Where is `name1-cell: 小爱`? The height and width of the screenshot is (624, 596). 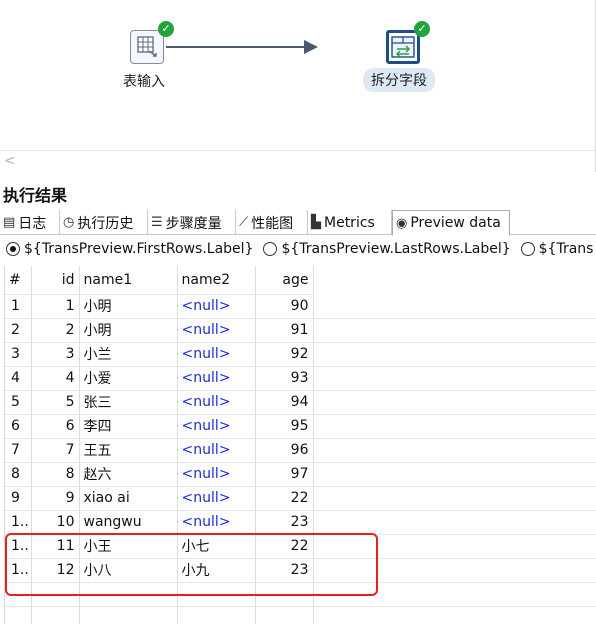
name1-cell: 小爱 is located at coordinates (128, 378).